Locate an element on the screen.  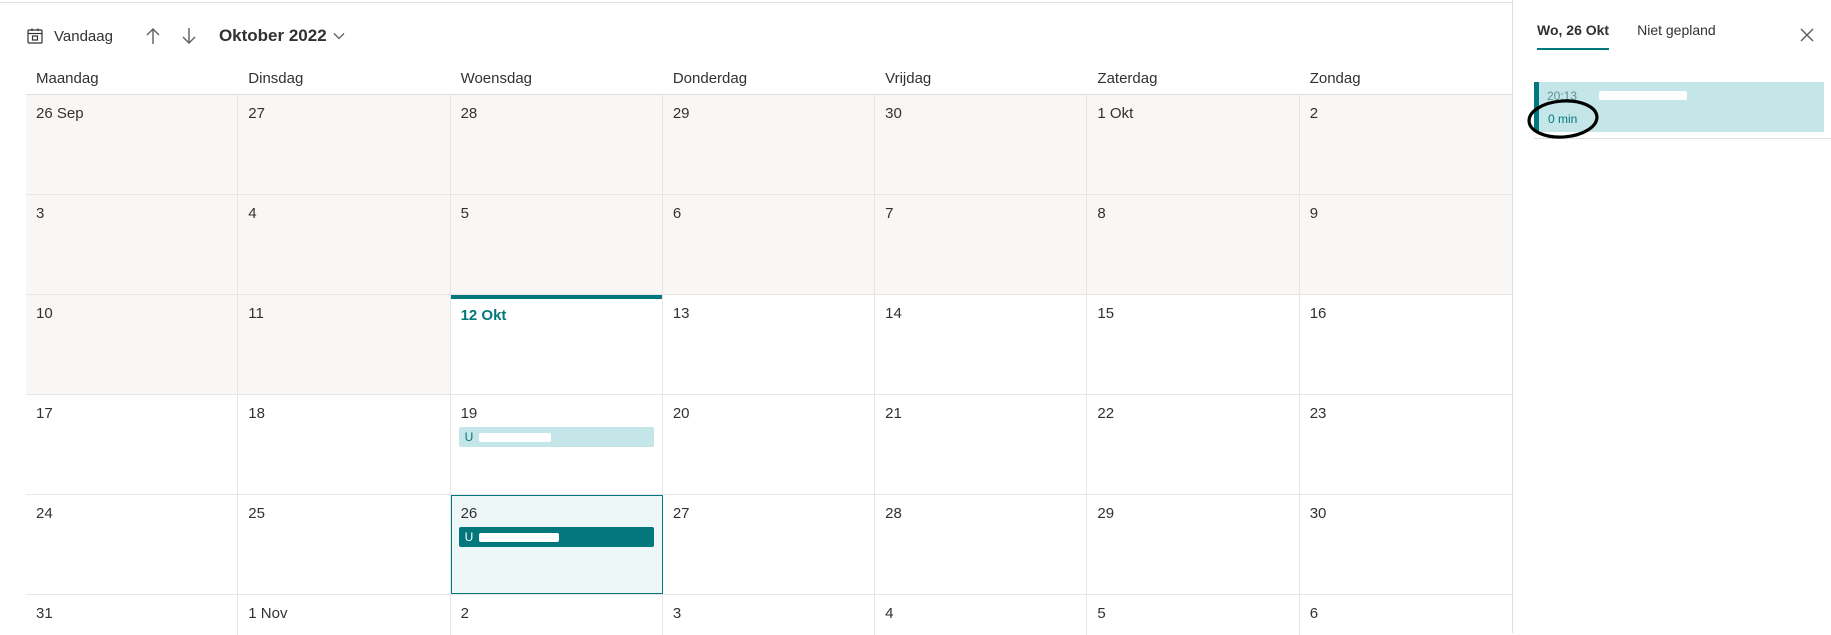
close-icon is located at coordinates (1807, 35).